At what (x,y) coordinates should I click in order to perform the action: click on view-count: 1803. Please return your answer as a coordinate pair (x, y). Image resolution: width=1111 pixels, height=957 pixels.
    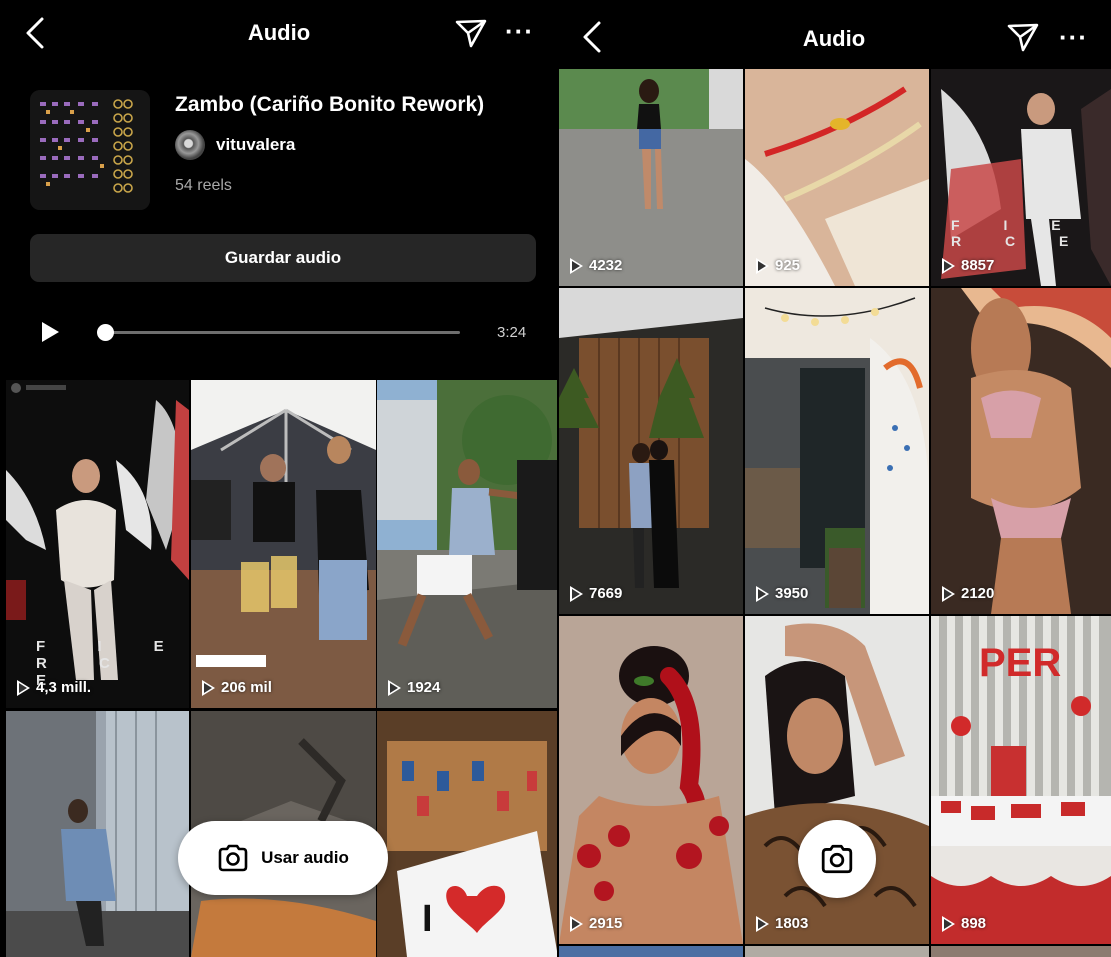
    Looking at the image, I should click on (782, 923).